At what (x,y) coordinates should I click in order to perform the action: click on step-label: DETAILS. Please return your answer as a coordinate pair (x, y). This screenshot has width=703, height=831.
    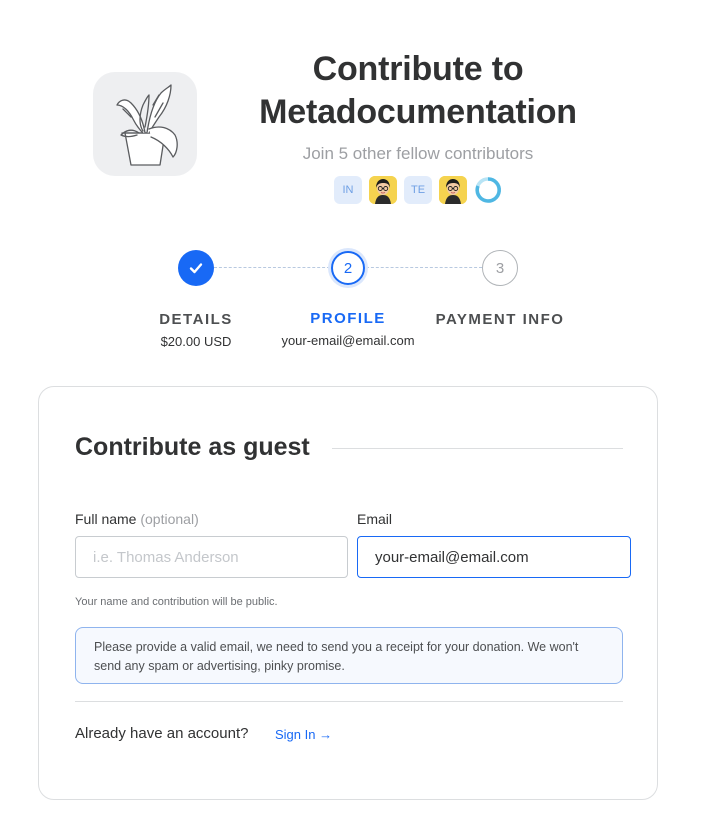
    Looking at the image, I should click on (196, 319).